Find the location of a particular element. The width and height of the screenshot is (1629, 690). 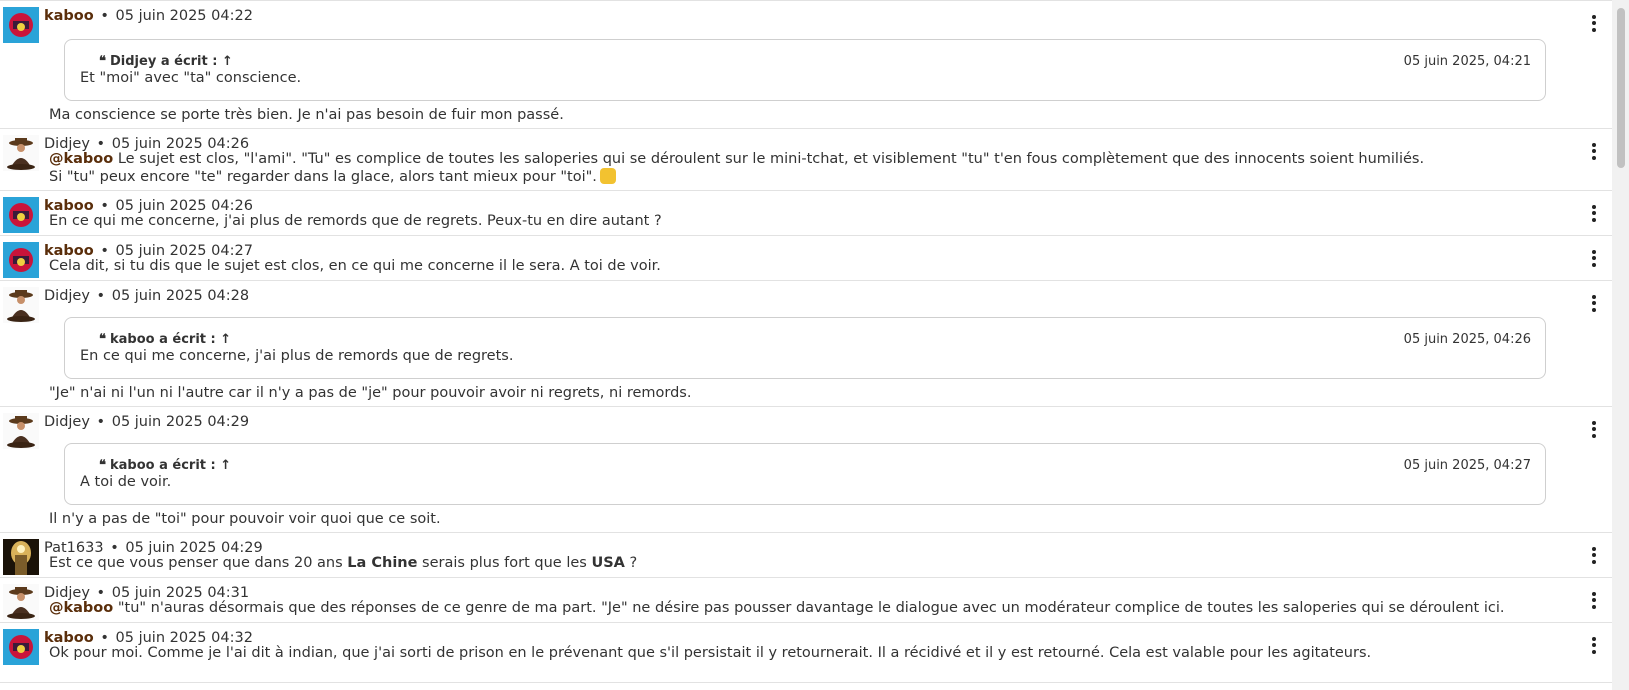

quote-header: ❝ Didjey a écrit : ↑ is located at coordinates (166, 61).